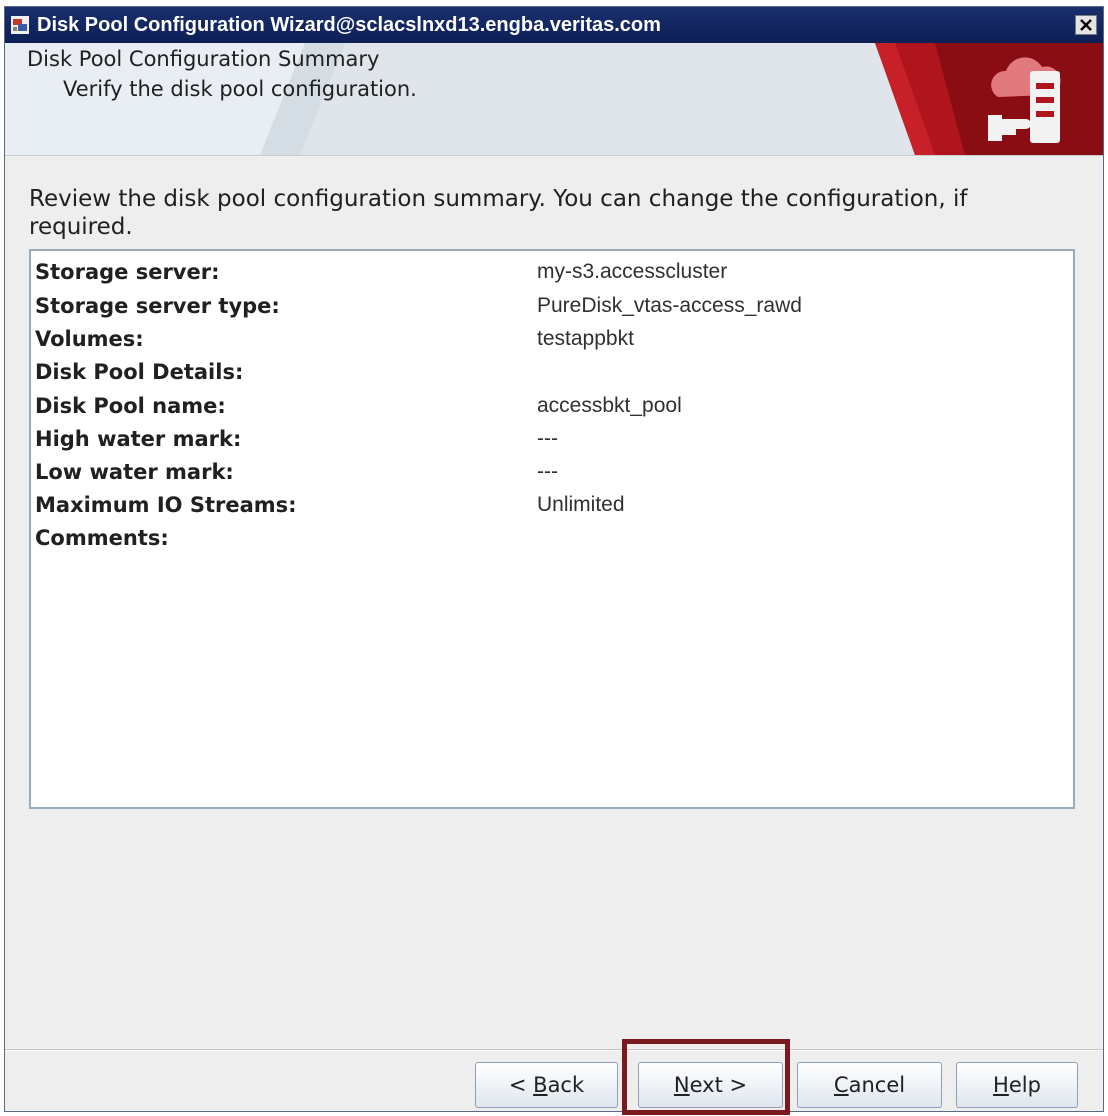 This screenshot has height=1116, width=1108. I want to click on next-button-label: ext >, so click(718, 1085).